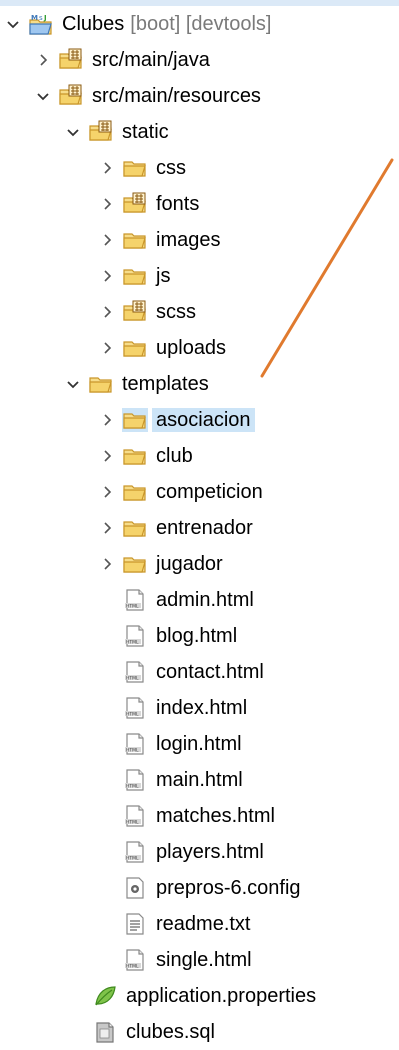 Image resolution: width=399 pixels, height=1050 pixels. I want to click on tree-item-prepros-config: prepros-6.config, so click(199, 888).